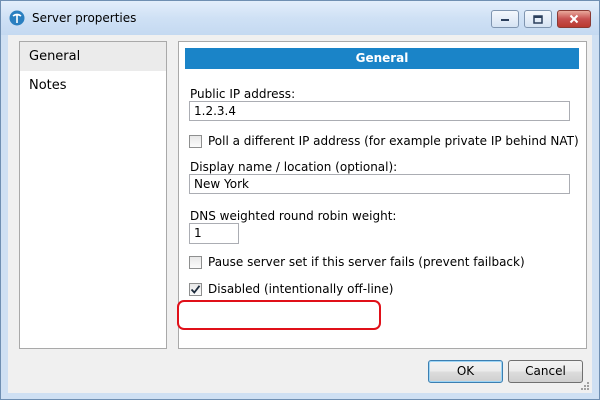  I want to click on cancel-button: Cancel, so click(545, 371).